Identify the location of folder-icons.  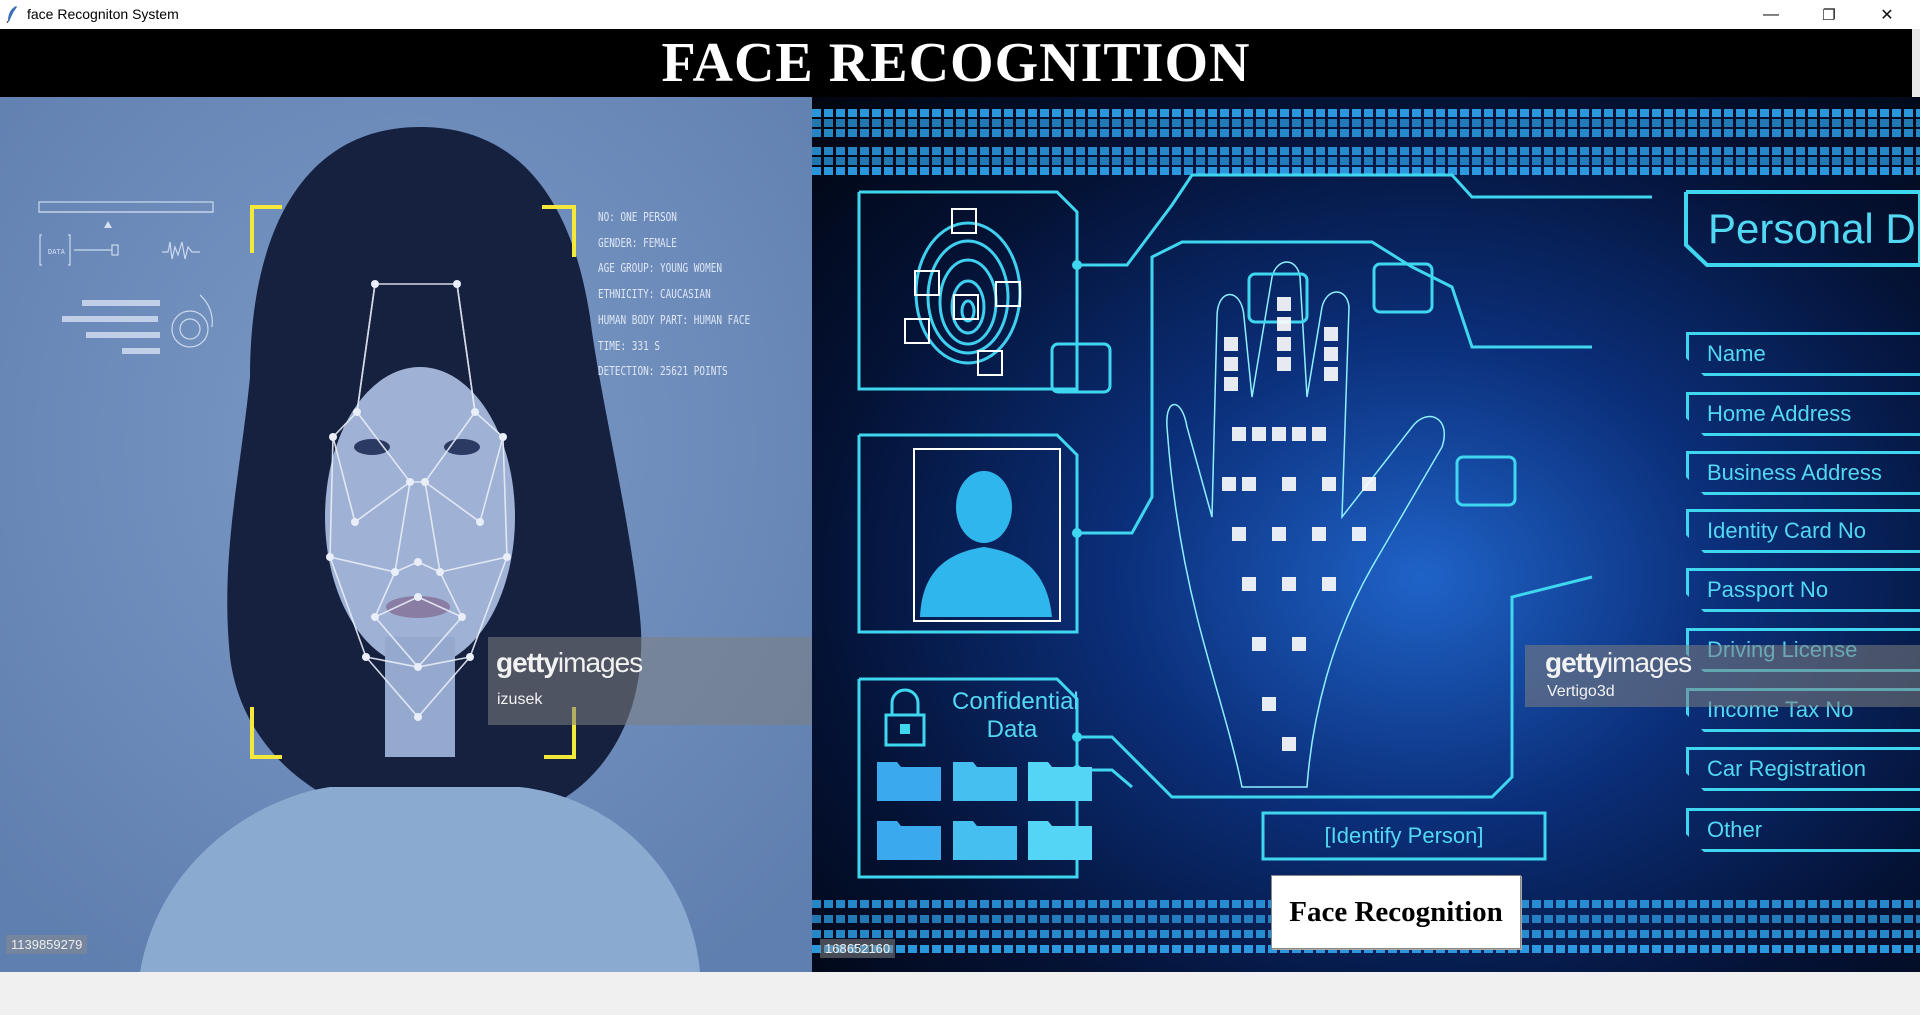
(984, 811).